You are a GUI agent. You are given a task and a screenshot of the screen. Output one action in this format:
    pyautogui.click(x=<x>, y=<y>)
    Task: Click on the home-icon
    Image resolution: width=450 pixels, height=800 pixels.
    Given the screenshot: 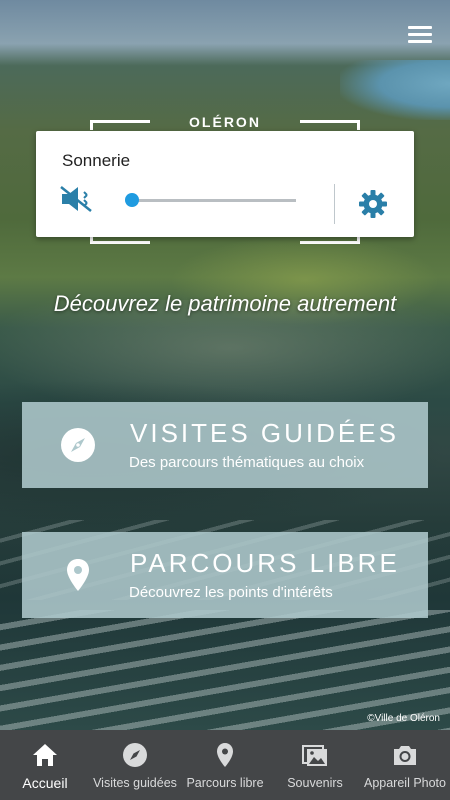 What is the action you would take?
    pyautogui.click(x=45, y=755)
    